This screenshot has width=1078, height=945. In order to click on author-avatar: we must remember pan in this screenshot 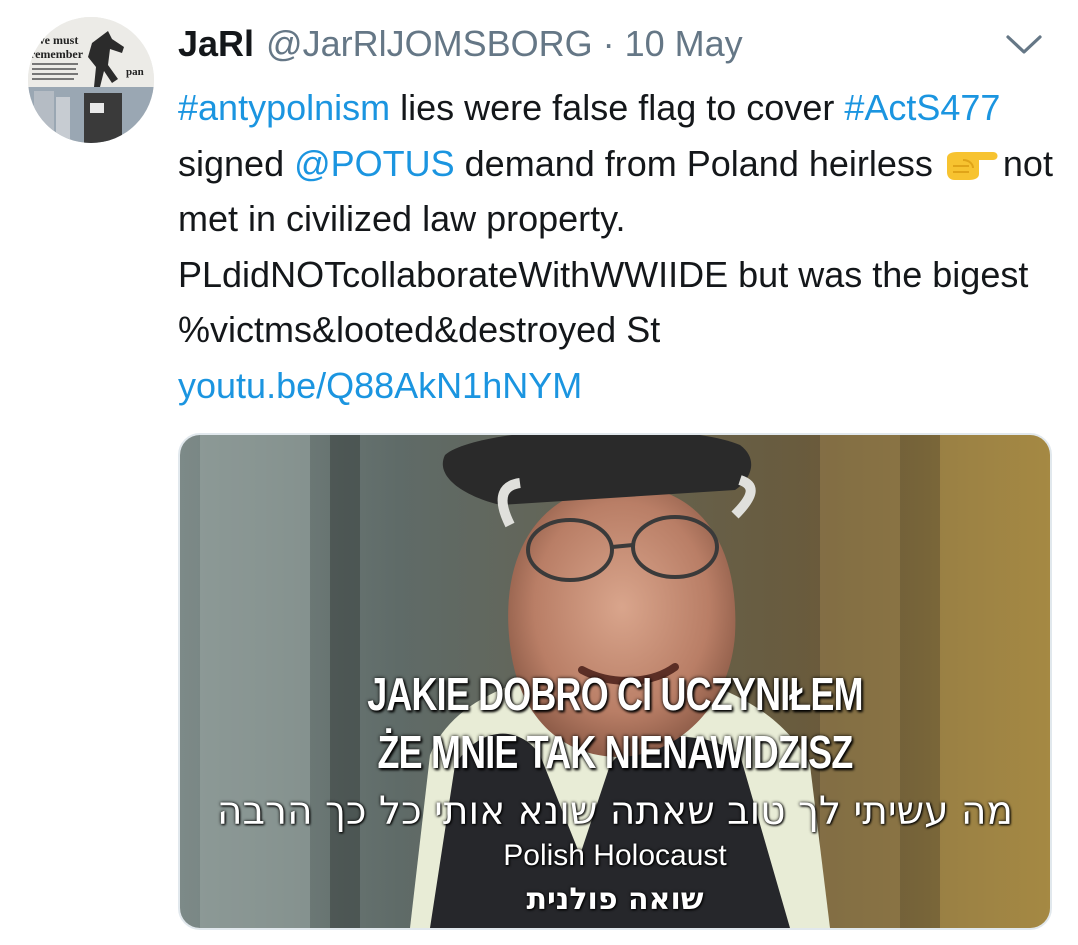, I will do `click(91, 80)`.